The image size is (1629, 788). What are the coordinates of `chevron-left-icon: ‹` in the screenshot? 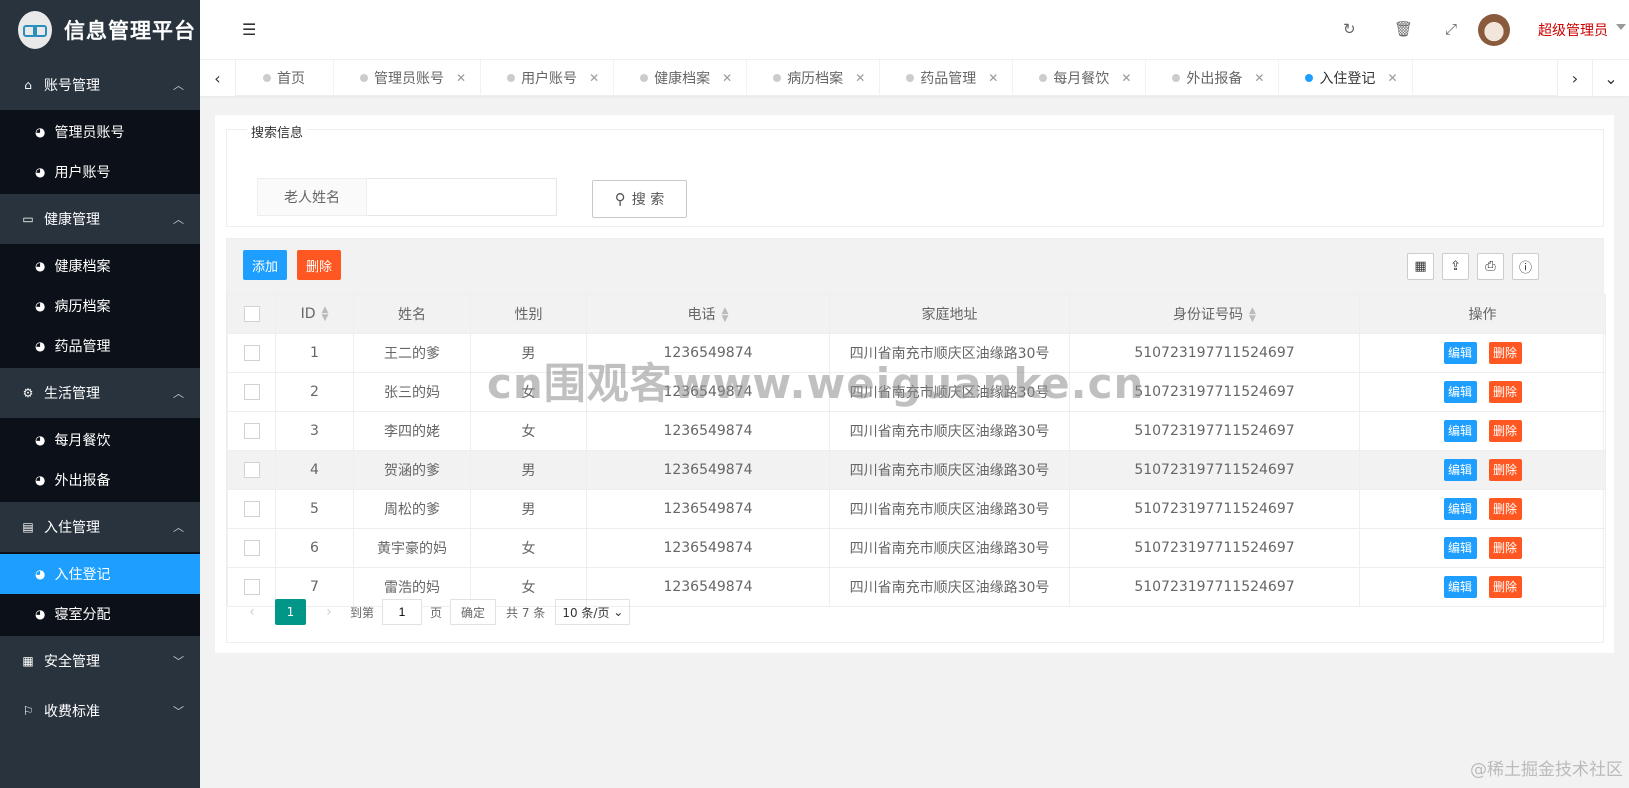 It's located at (218, 78).